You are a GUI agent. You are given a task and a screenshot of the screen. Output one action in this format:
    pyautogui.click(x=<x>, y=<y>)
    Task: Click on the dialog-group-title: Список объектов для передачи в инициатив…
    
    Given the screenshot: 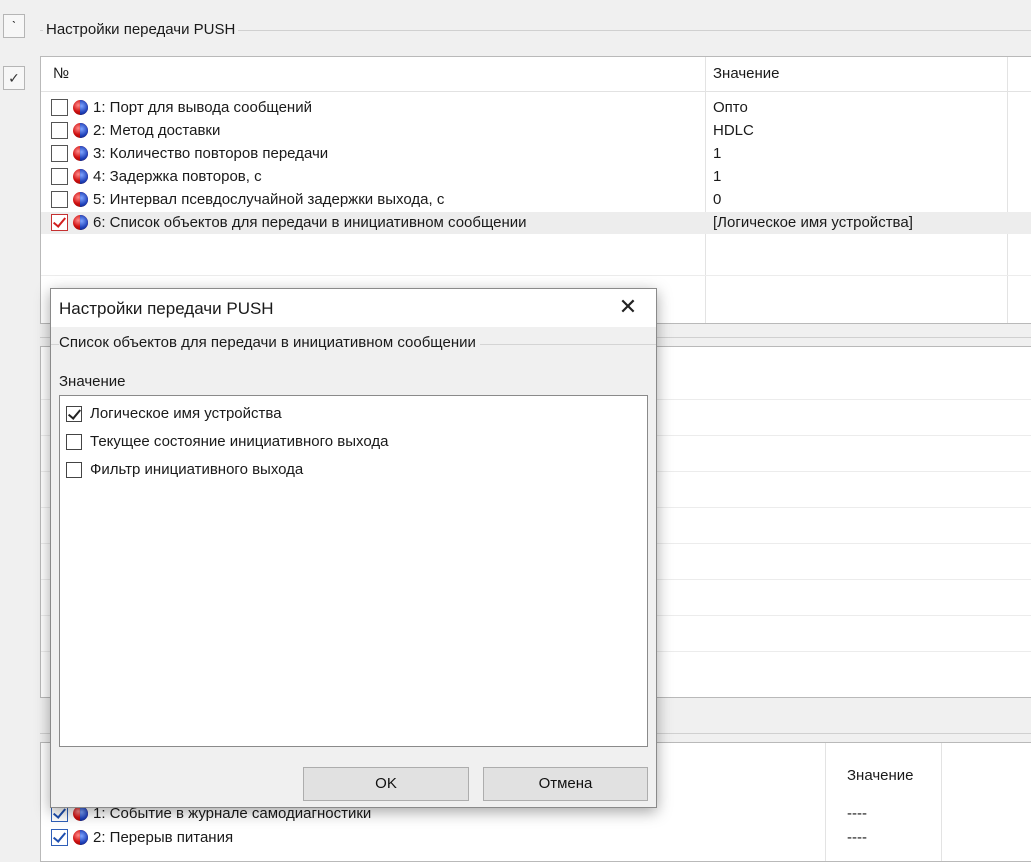 What is the action you would take?
    pyautogui.click(x=269, y=342)
    